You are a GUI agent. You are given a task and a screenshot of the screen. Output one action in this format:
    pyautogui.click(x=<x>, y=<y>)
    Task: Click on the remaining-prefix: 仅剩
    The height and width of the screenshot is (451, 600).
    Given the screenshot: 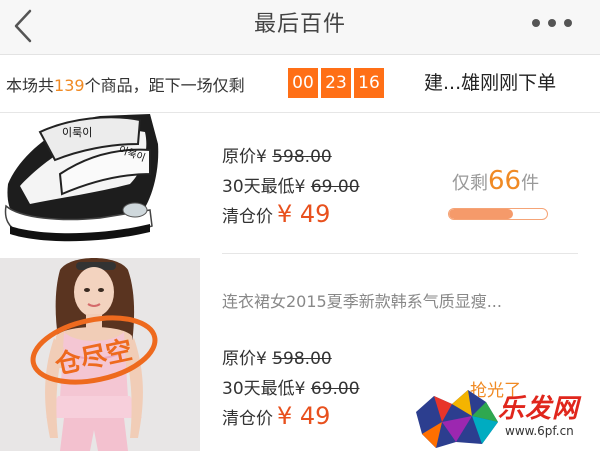 What is the action you would take?
    pyautogui.click(x=470, y=183)
    